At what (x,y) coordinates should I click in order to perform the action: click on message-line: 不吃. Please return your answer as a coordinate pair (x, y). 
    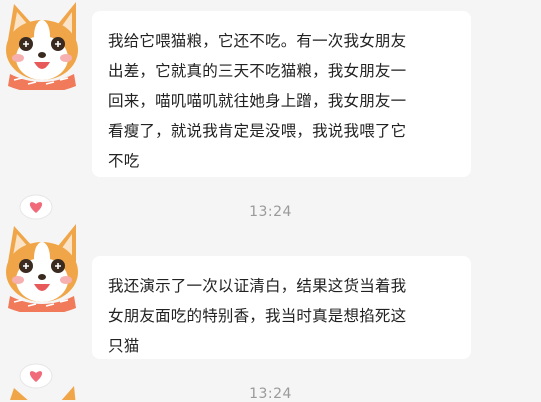
    Looking at the image, I should click on (124, 161).